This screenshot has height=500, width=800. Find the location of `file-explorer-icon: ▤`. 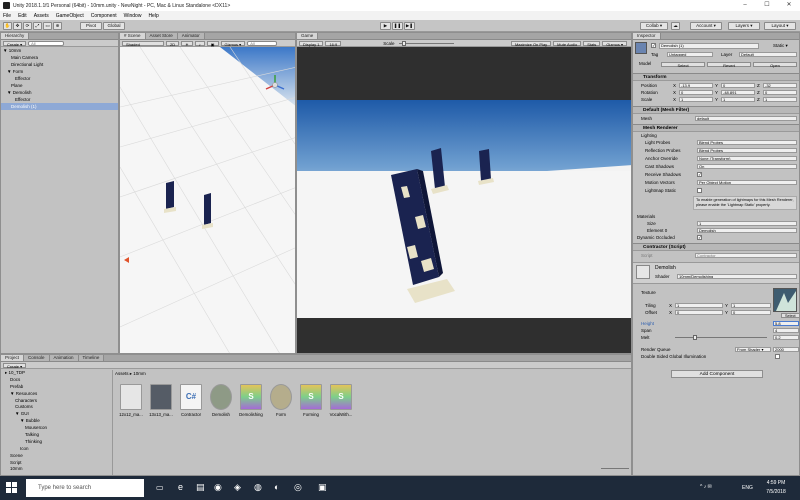

file-explorer-icon: ▤ is located at coordinates (200, 491).